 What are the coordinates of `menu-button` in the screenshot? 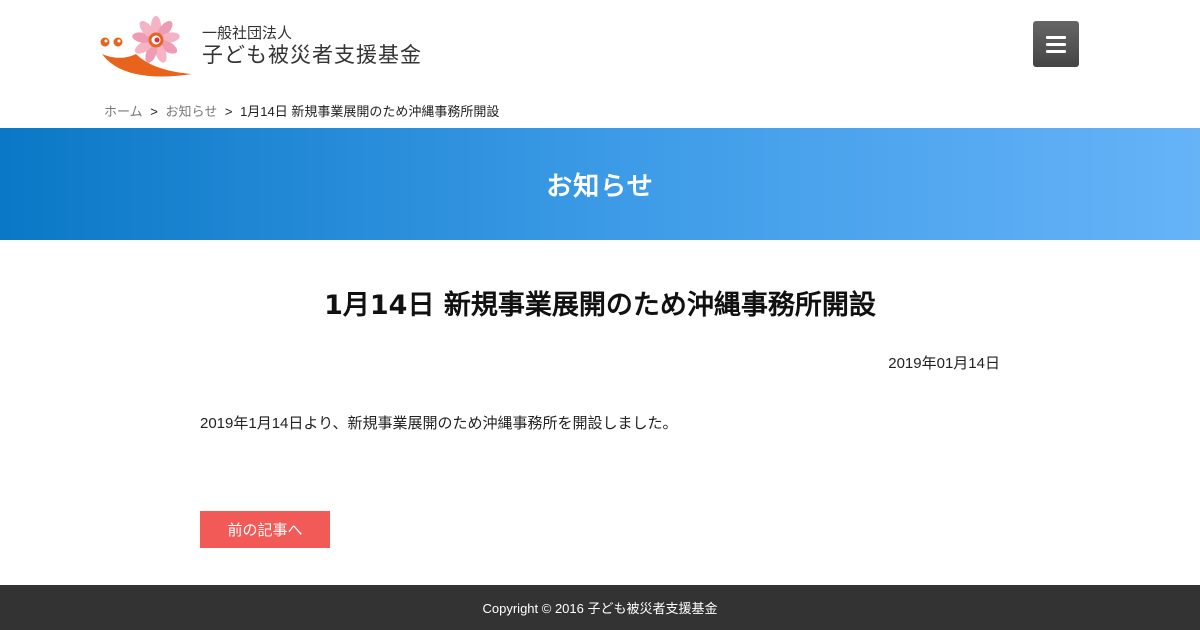 It's located at (1056, 44).